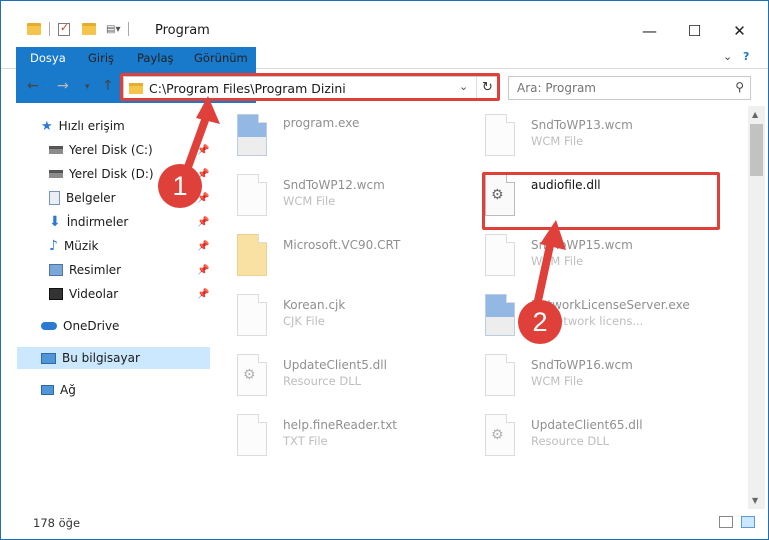 The width and height of the screenshot is (769, 540). What do you see at coordinates (726, 522) in the screenshot?
I see `details-view-icon` at bounding box center [726, 522].